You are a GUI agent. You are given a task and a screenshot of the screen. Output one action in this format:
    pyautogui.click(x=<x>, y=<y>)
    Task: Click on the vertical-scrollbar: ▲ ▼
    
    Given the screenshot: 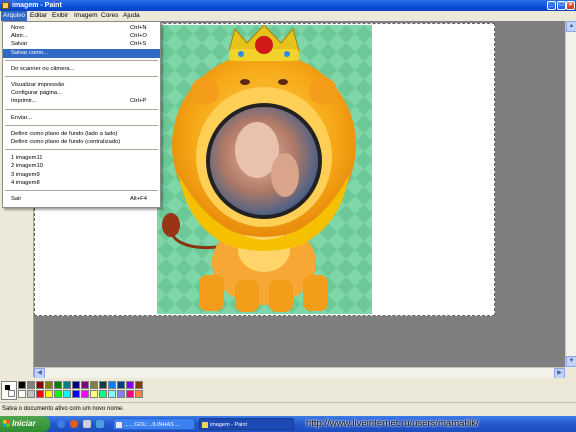 What is the action you would take?
    pyautogui.click(x=570, y=194)
    